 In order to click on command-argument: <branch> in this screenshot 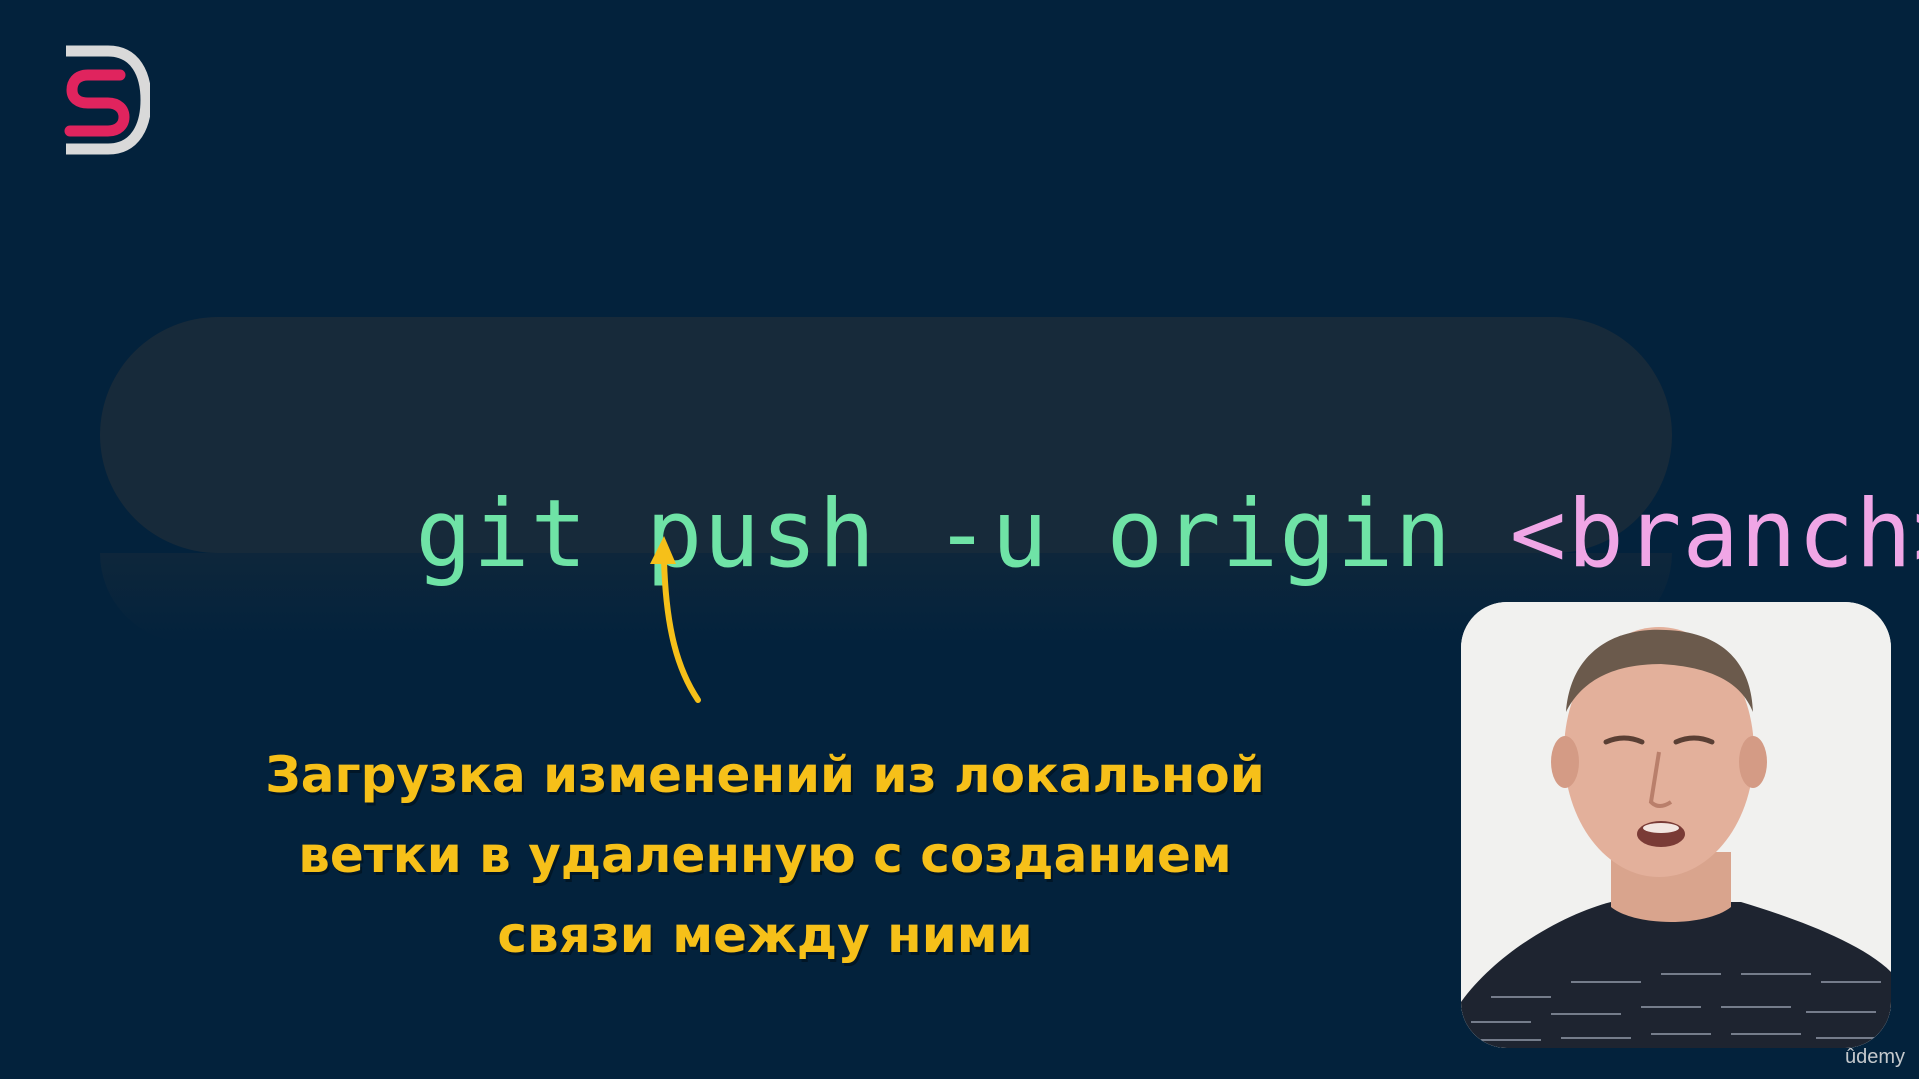, I will do `click(1714, 534)`.